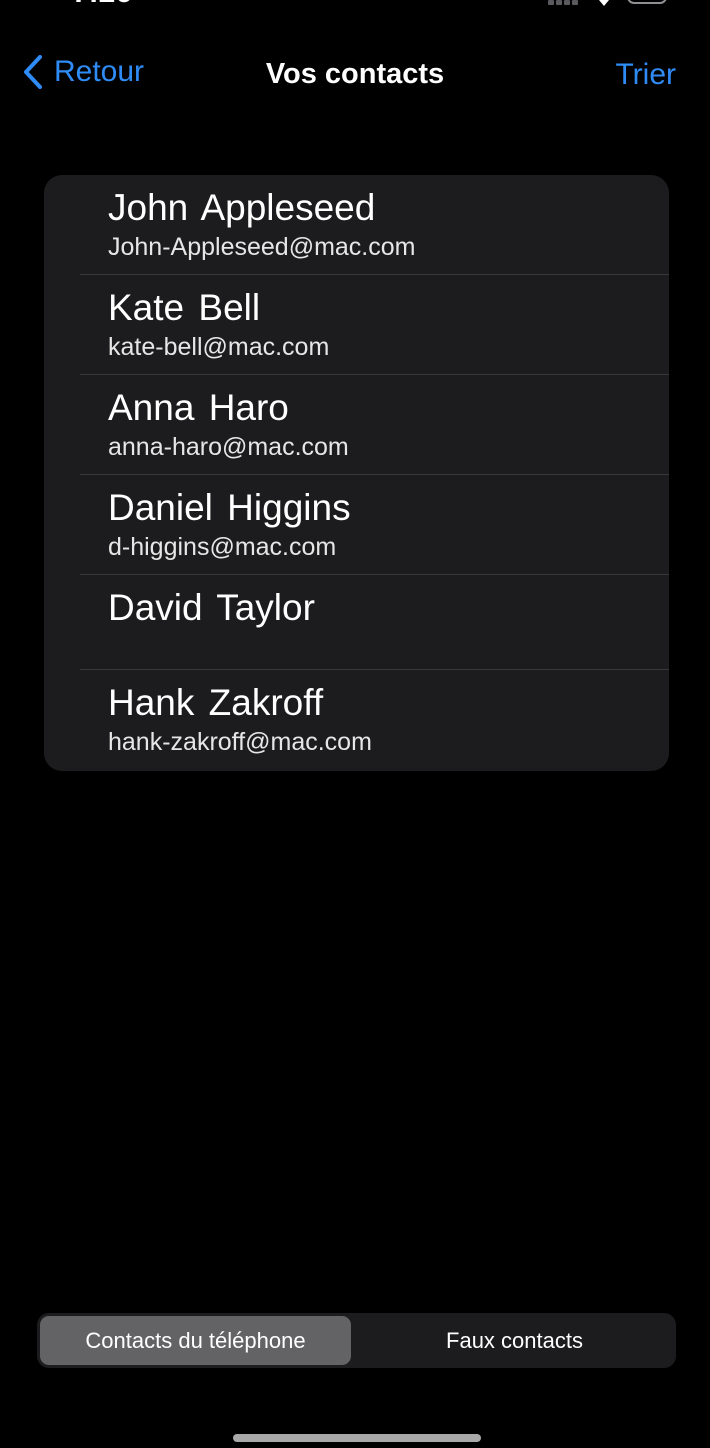 Image resolution: width=710 pixels, height=1448 pixels. Describe the element at coordinates (219, 347) in the screenshot. I see `contact-email: kate-bell@mac.com` at that location.